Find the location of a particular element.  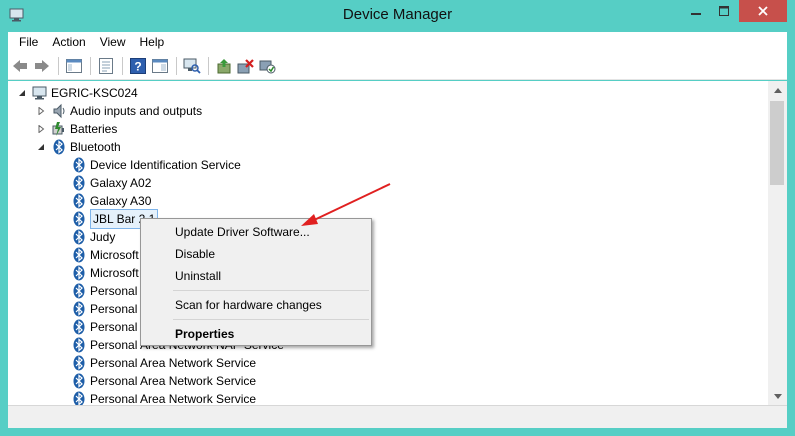

console-tree-icon is located at coordinates (74, 66).